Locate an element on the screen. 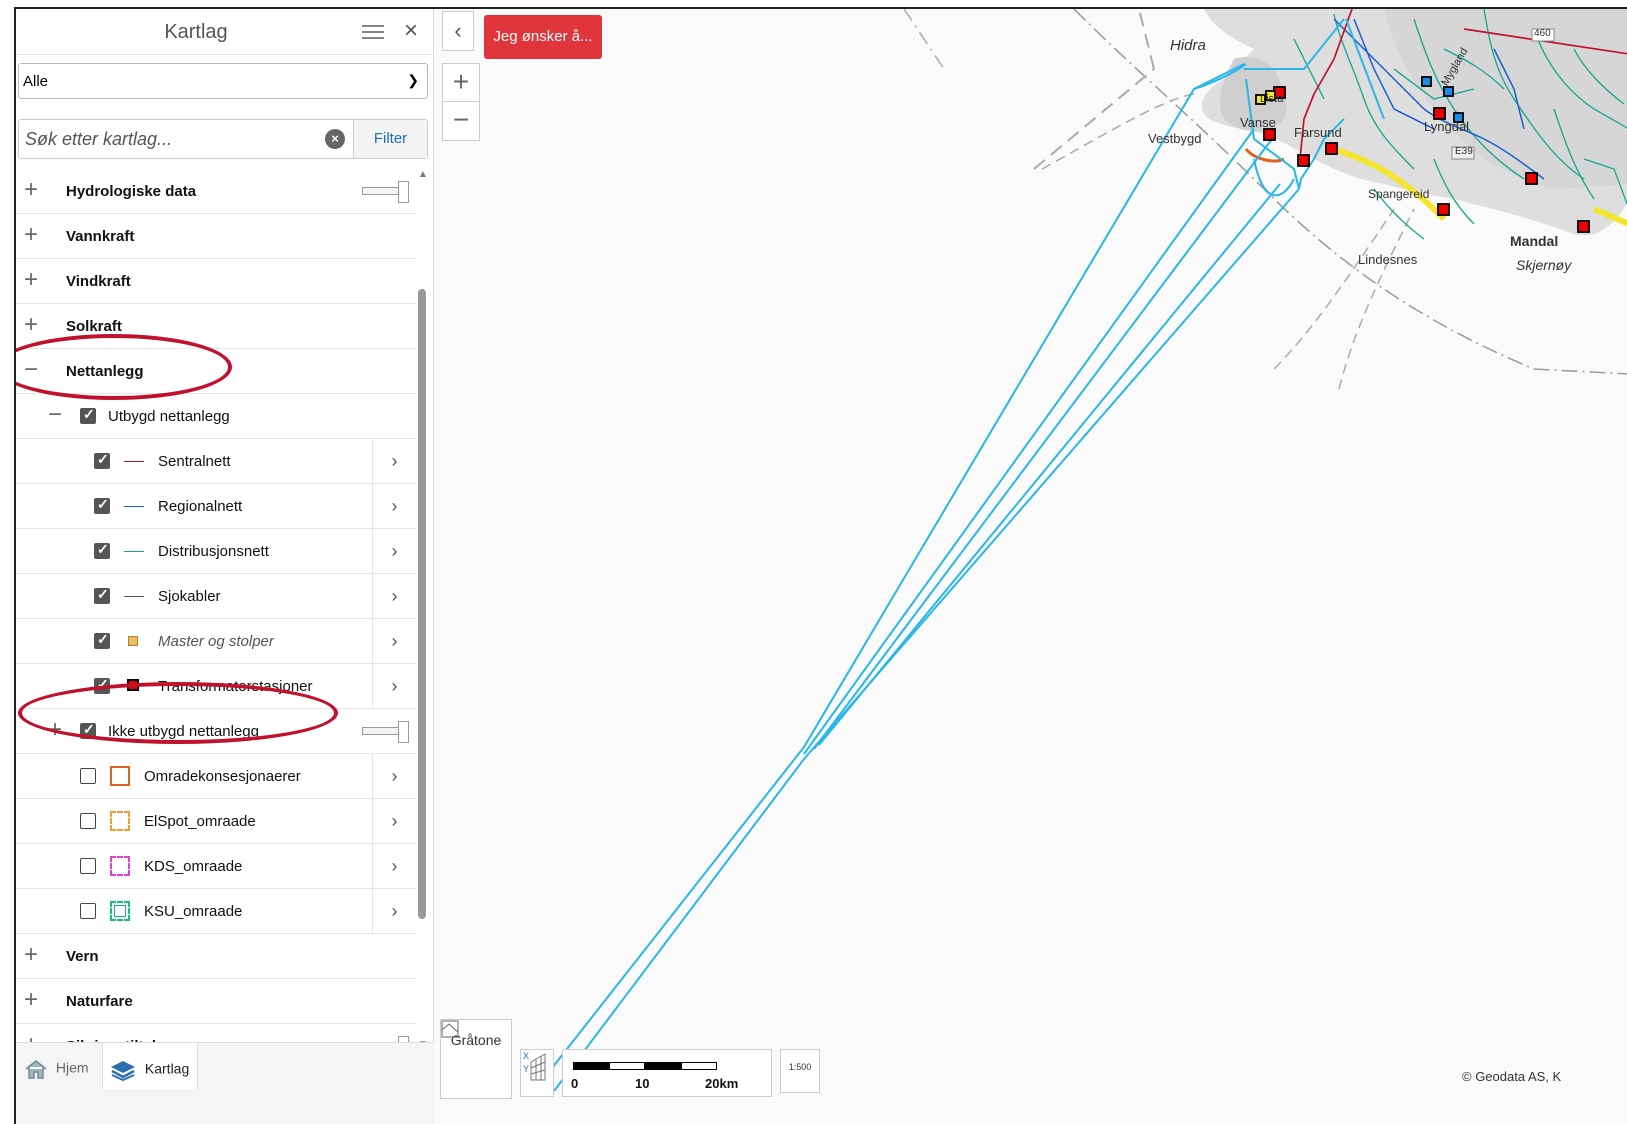 The width and height of the screenshot is (1627, 1124). coordinate-button: XY is located at coordinates (537, 1073).